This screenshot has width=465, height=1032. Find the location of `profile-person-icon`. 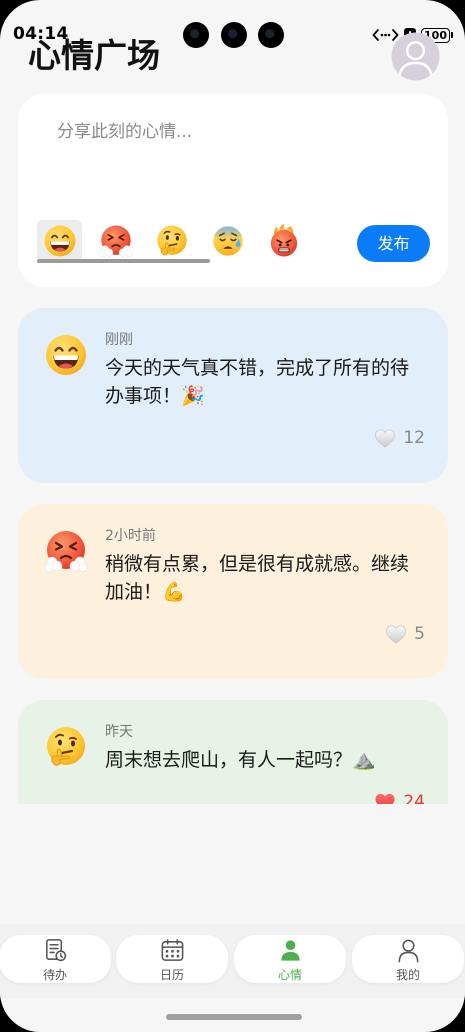

profile-person-icon is located at coordinates (408, 951).